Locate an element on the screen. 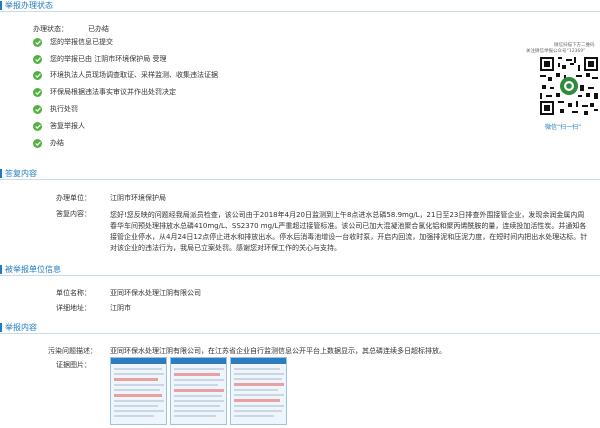 The image size is (600, 428). unit-label: 办理单位： is located at coordinates (73, 198).